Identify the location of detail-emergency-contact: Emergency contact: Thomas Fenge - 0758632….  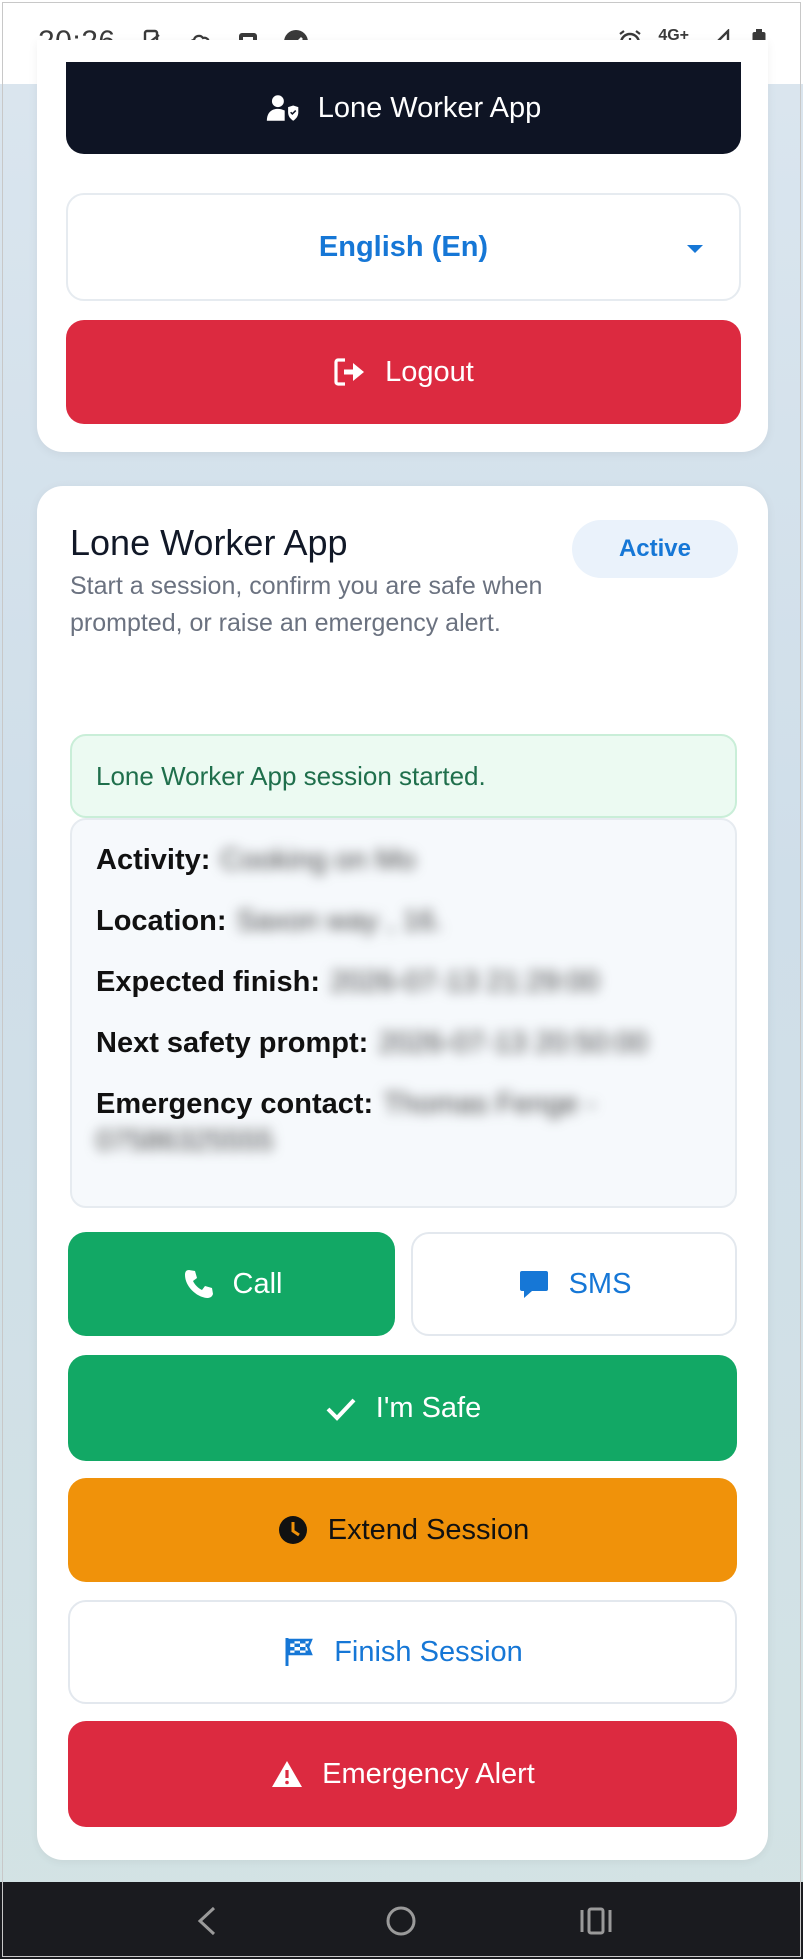
(403, 1123).